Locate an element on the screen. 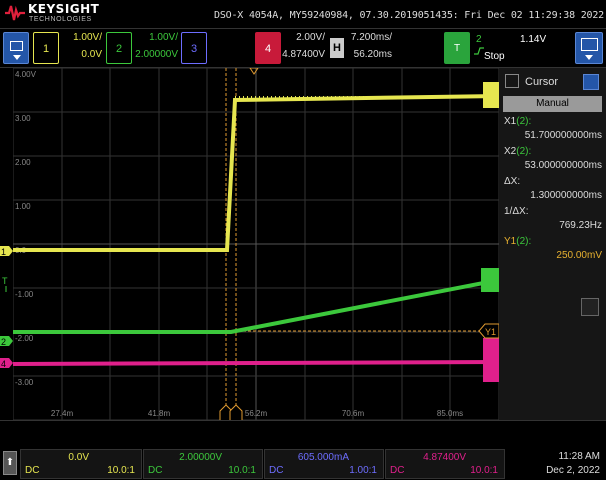 The height and width of the screenshot is (480, 606). cursor-tab-header: Cursor is located at coordinates (552, 83).